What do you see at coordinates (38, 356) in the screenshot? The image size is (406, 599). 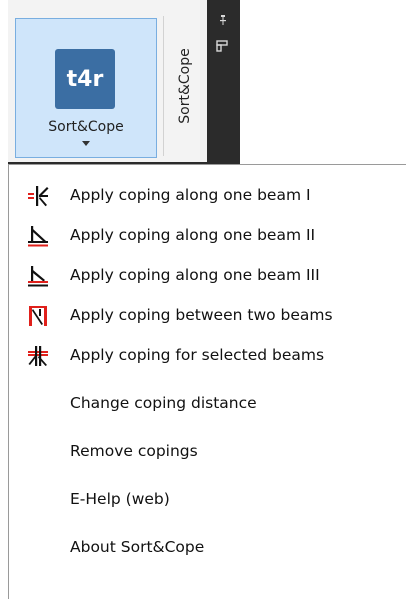 I see `cope-selected-beams-icon` at bounding box center [38, 356].